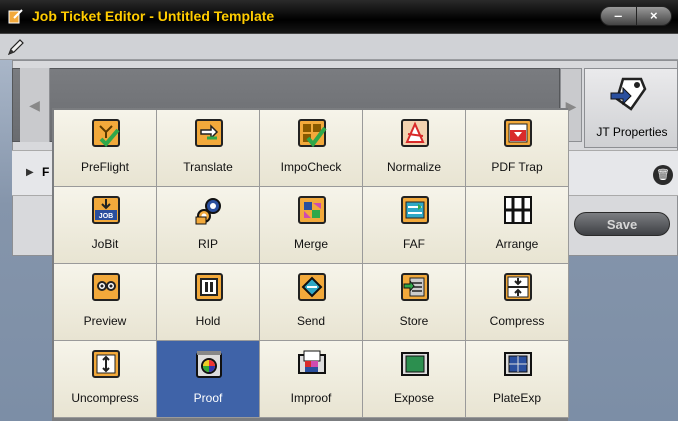 Image resolution: width=678 pixels, height=421 pixels. Describe the element at coordinates (105, 244) in the screenshot. I see `process-item-label: JoBit` at that location.